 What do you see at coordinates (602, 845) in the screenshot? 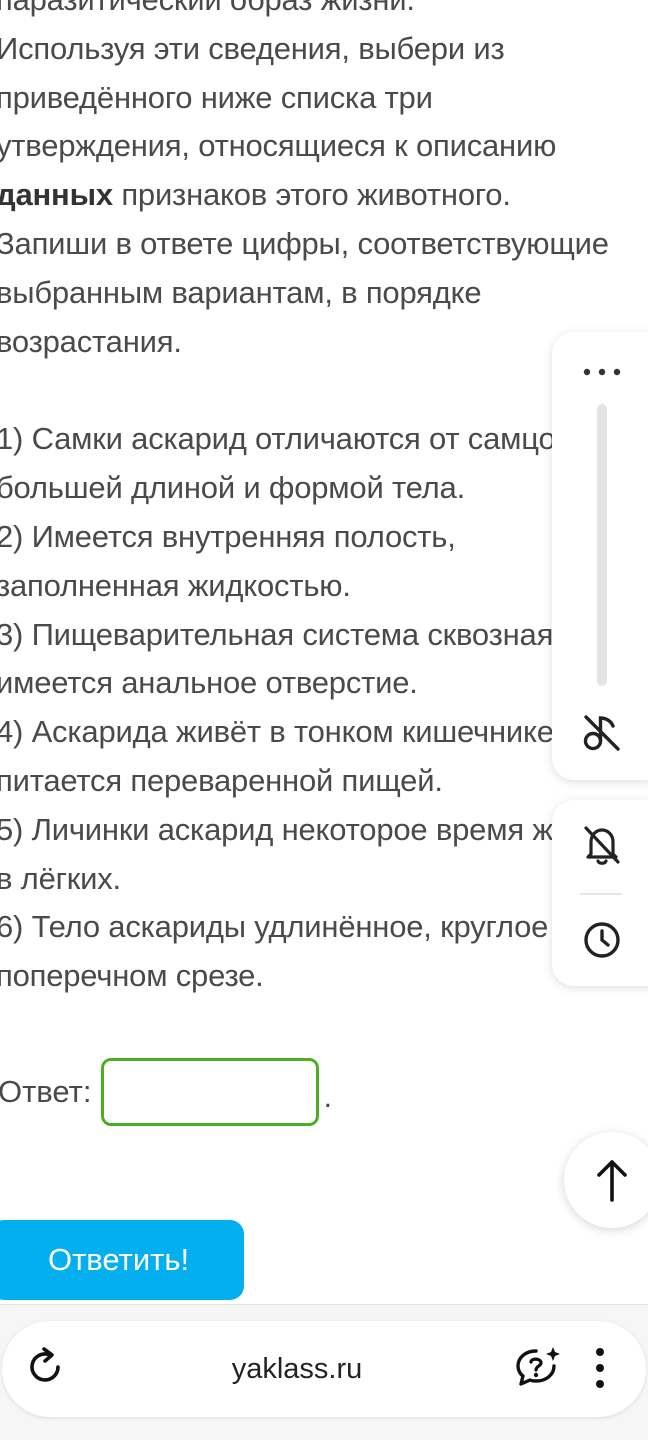
I see `bell-off-icon` at bounding box center [602, 845].